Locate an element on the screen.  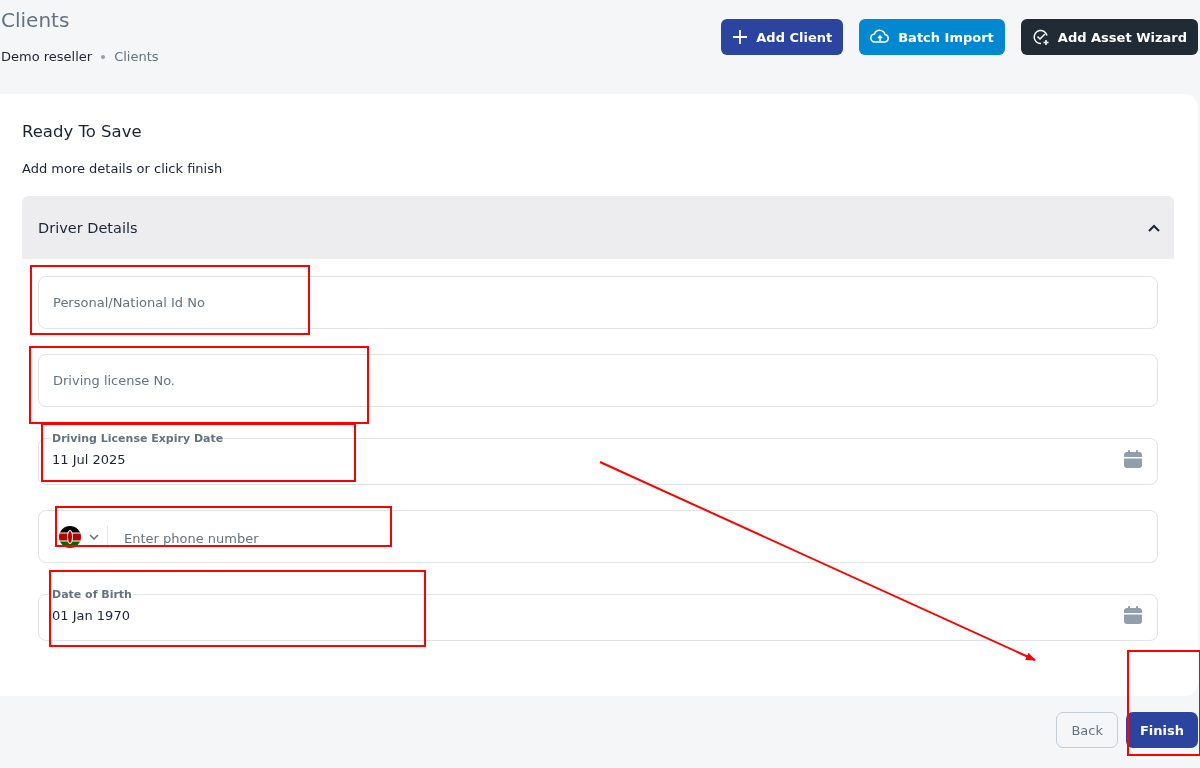
date-field: Date of Birth 01 Jan 1970 is located at coordinates (598, 614).